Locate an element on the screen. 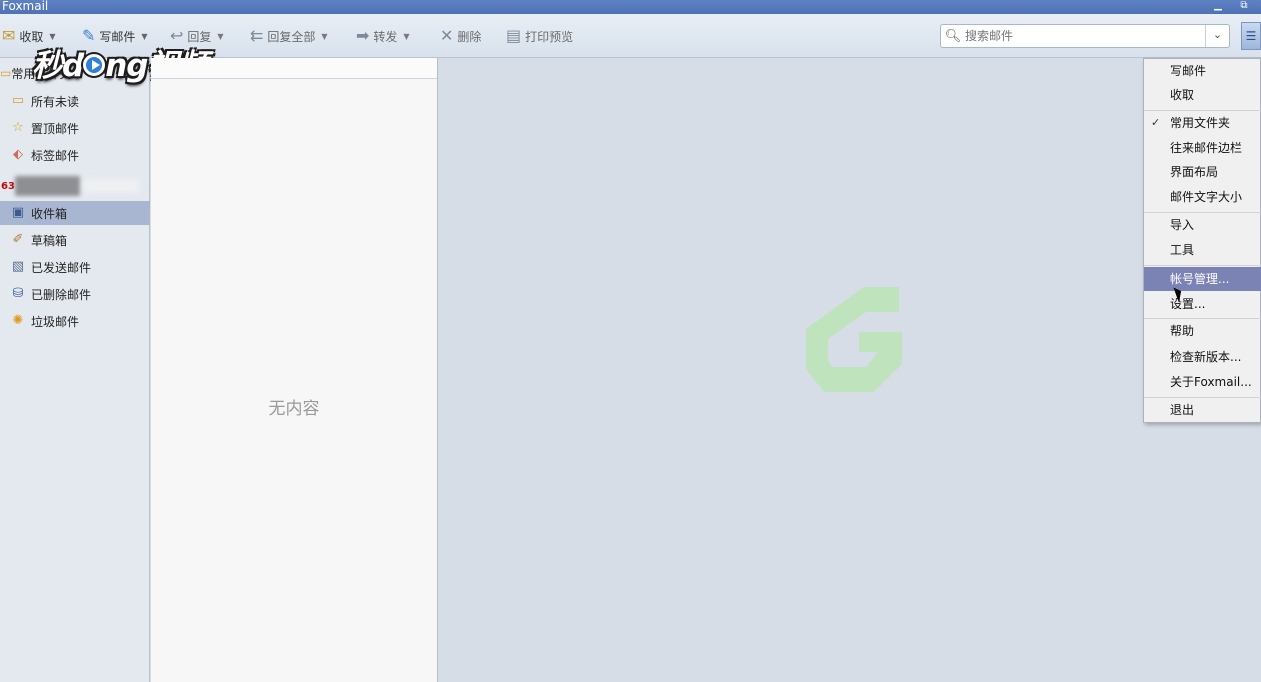 This screenshot has width=1261, height=682. menu-item-label: 常用文件夹 is located at coordinates (1200, 123).